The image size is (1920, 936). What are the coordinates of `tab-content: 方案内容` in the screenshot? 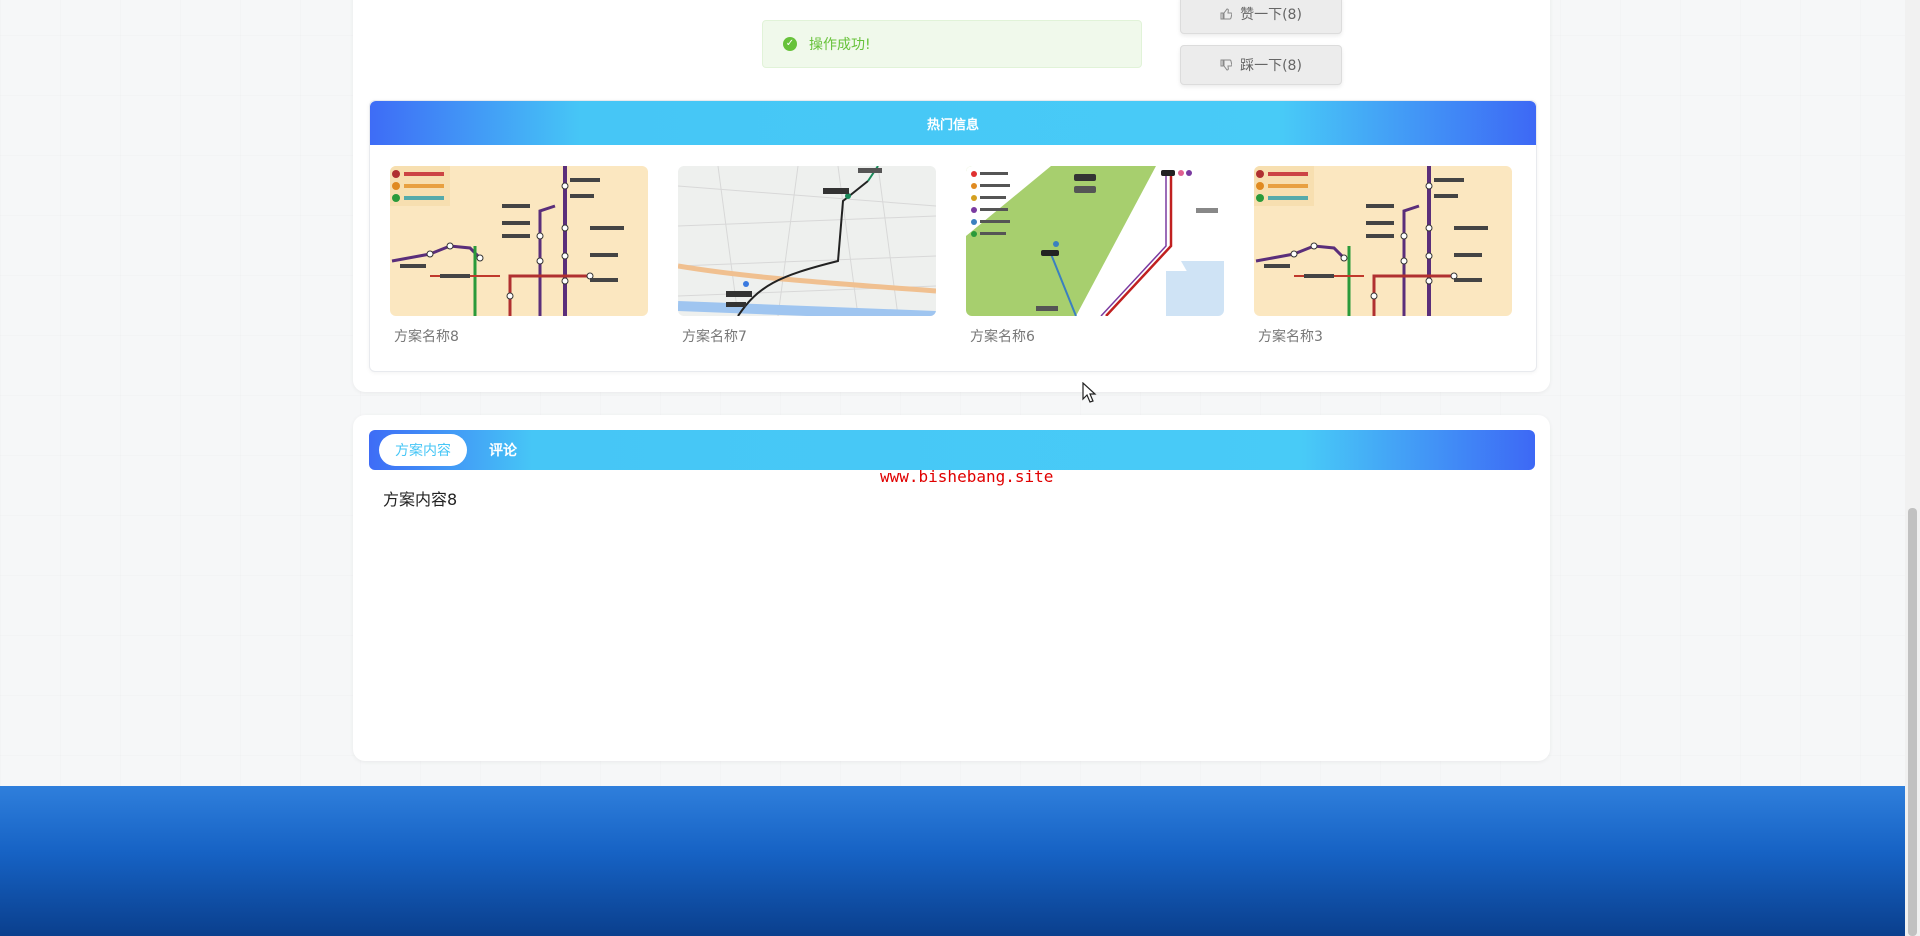 It's located at (423, 450).